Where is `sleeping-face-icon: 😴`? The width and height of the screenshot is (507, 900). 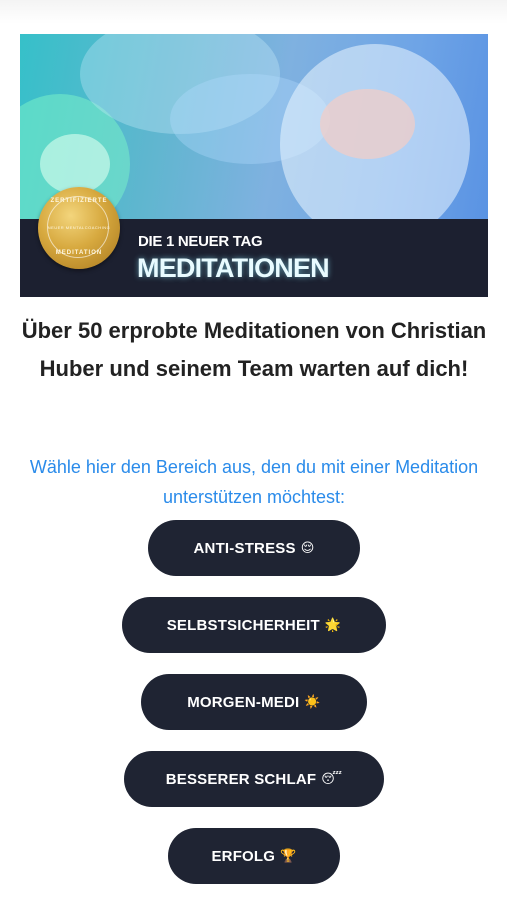 sleeping-face-icon: 😴 is located at coordinates (332, 778).